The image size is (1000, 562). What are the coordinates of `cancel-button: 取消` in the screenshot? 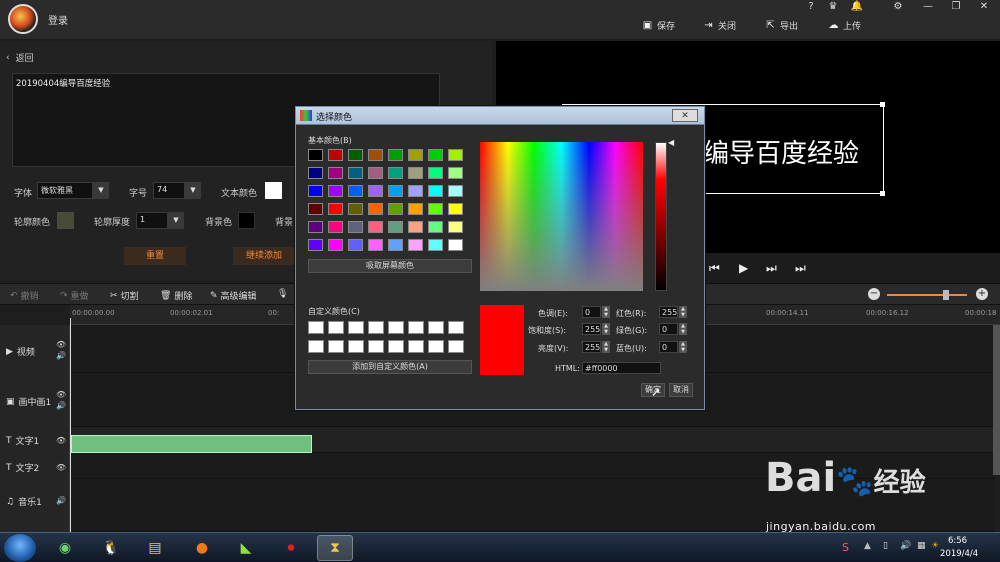 It's located at (681, 390).